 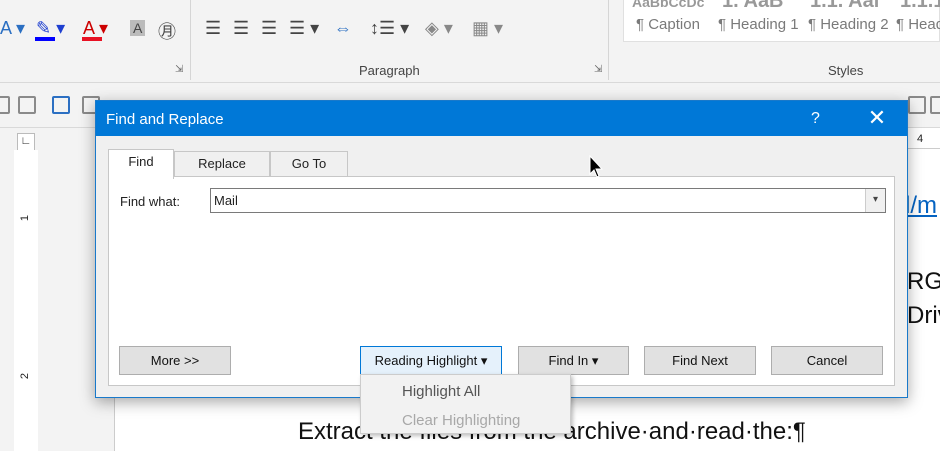 What do you see at coordinates (758, 24) in the screenshot?
I see `style-heading-1: ¶ Heading 1` at bounding box center [758, 24].